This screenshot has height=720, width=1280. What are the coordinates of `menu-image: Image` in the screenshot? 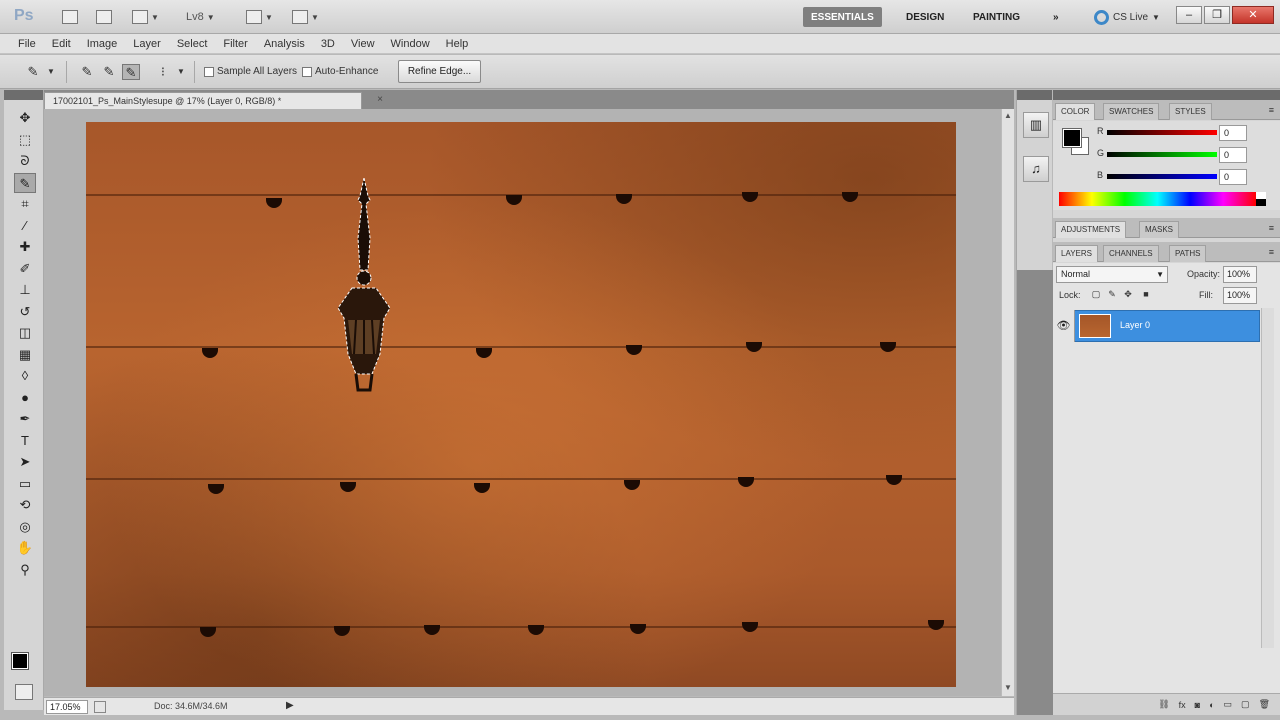 It's located at (102, 44).